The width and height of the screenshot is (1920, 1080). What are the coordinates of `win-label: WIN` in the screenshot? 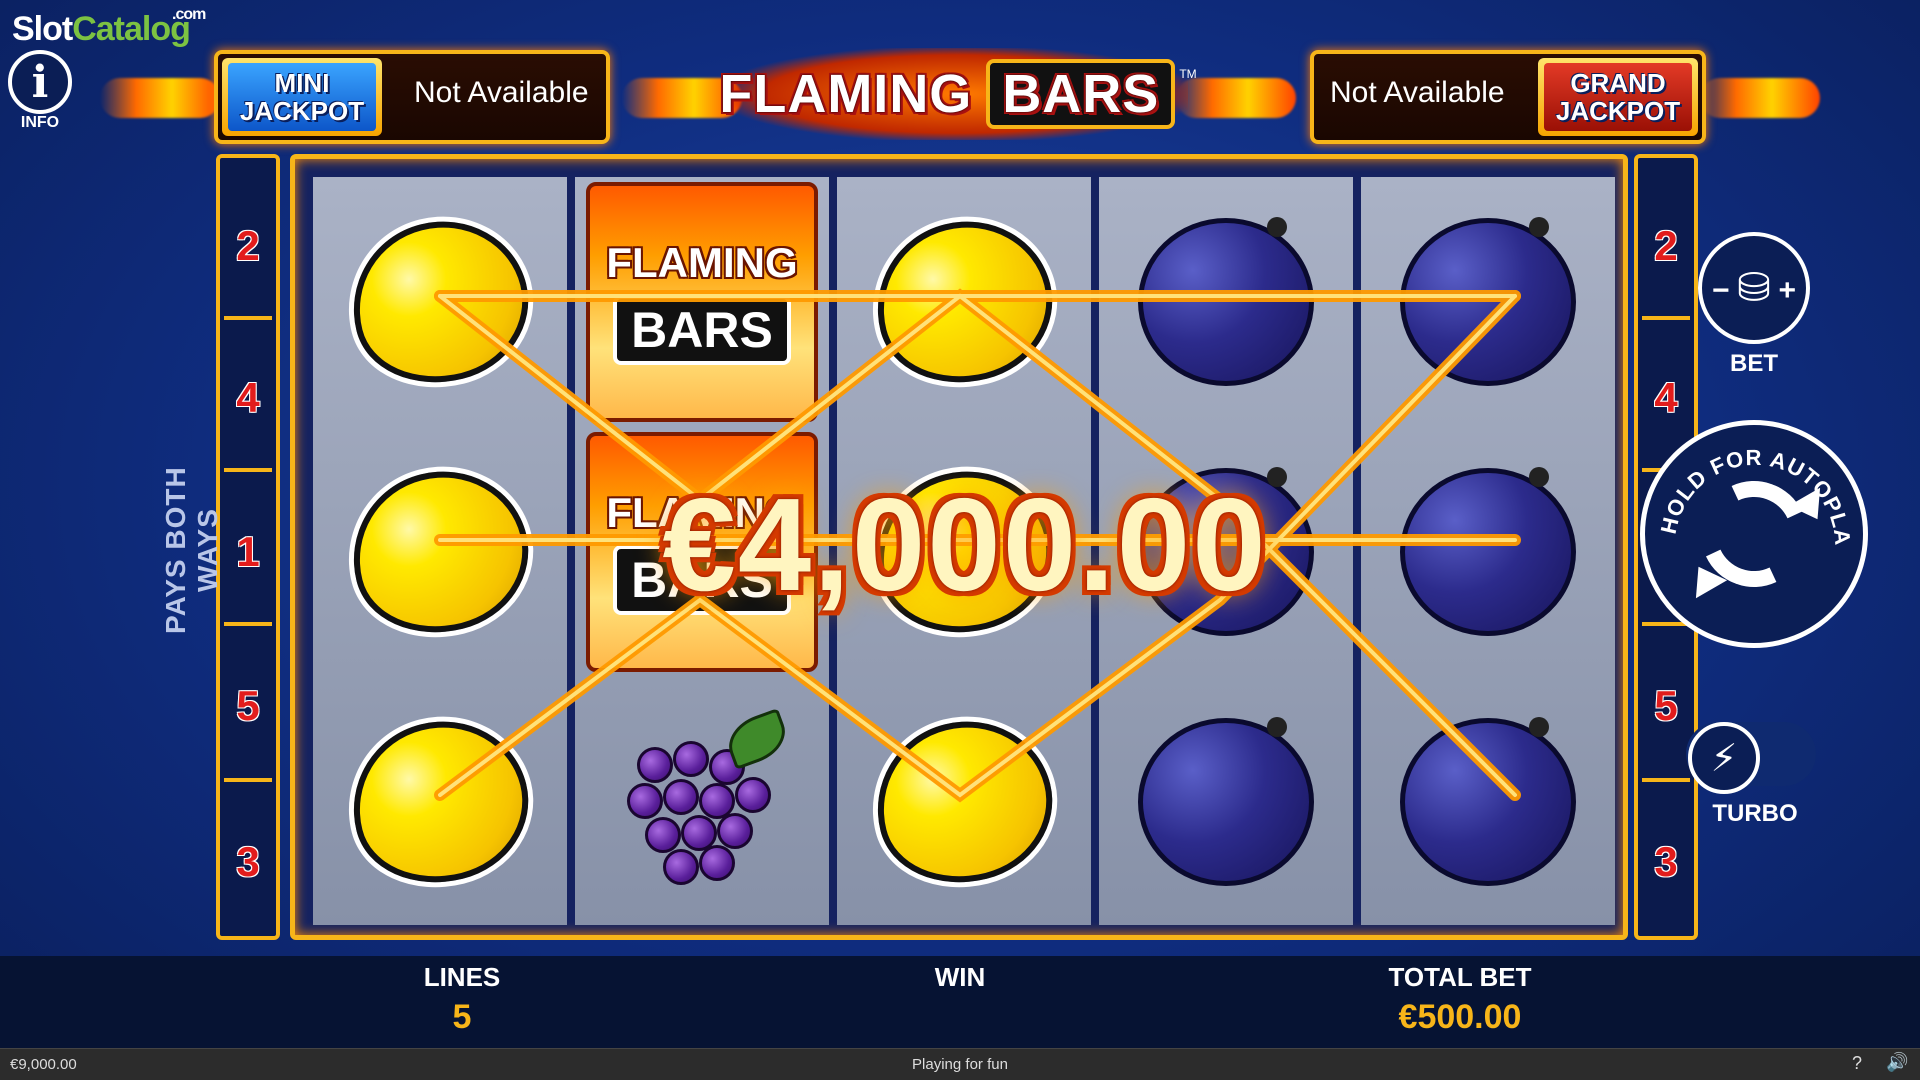 It's located at (960, 977).